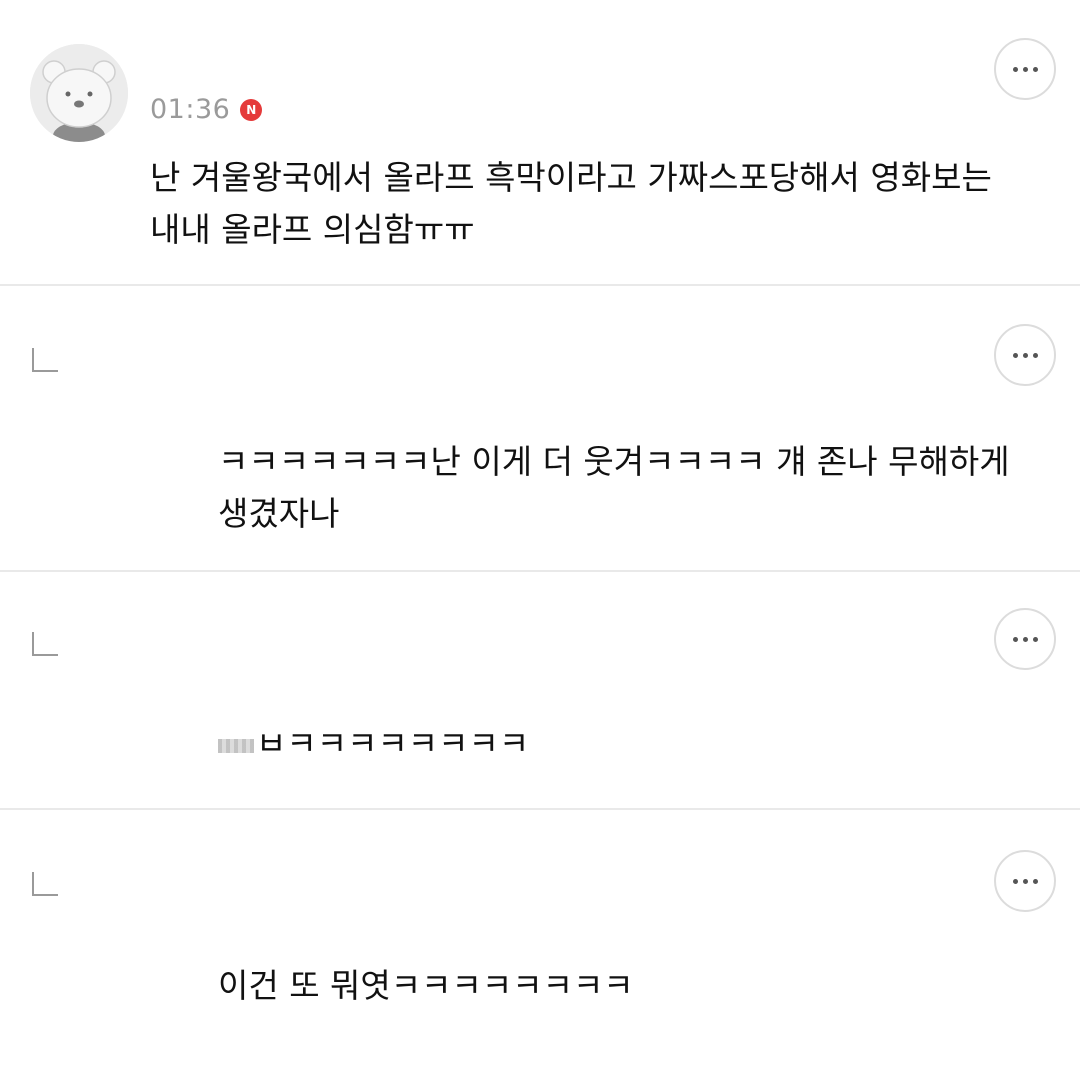 The width and height of the screenshot is (1080, 1080). I want to click on new-badge: N, so click(251, 109).